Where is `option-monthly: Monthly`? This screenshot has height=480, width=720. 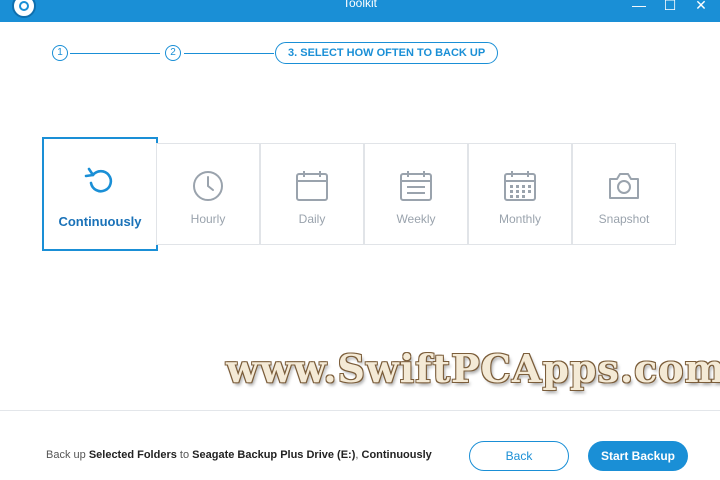
option-monthly: Monthly is located at coordinates (520, 194).